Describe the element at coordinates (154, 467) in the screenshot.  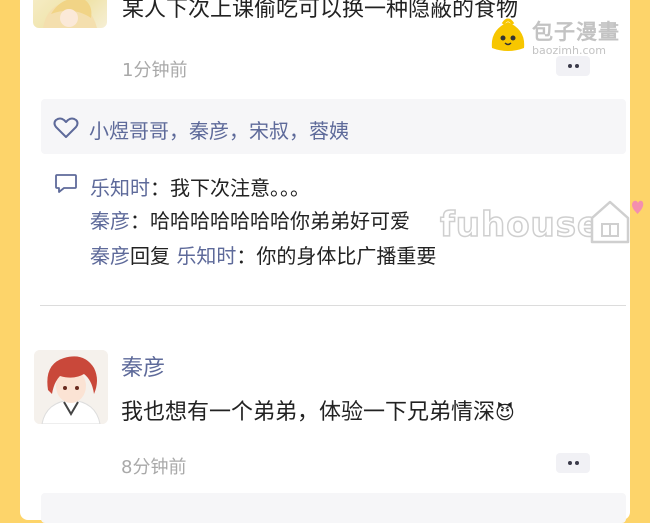
I see `post-time: 8分钟前` at that location.